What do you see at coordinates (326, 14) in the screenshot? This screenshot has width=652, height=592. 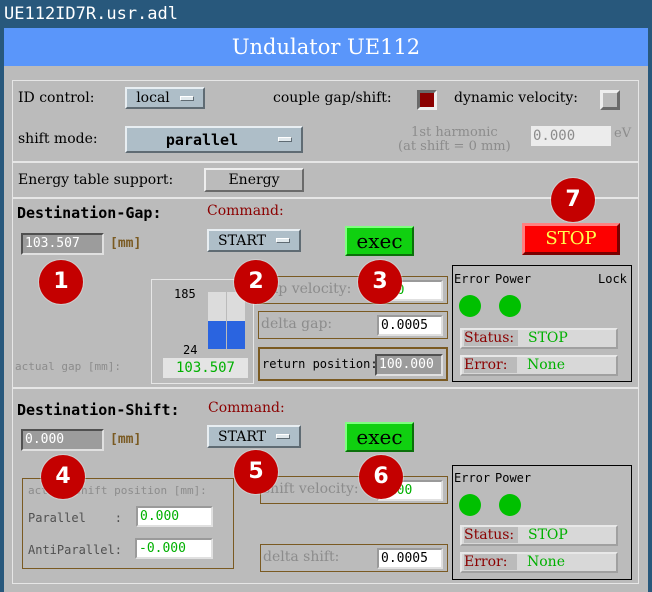 I see `window-title: UE112ID7R.usr.adl` at bounding box center [326, 14].